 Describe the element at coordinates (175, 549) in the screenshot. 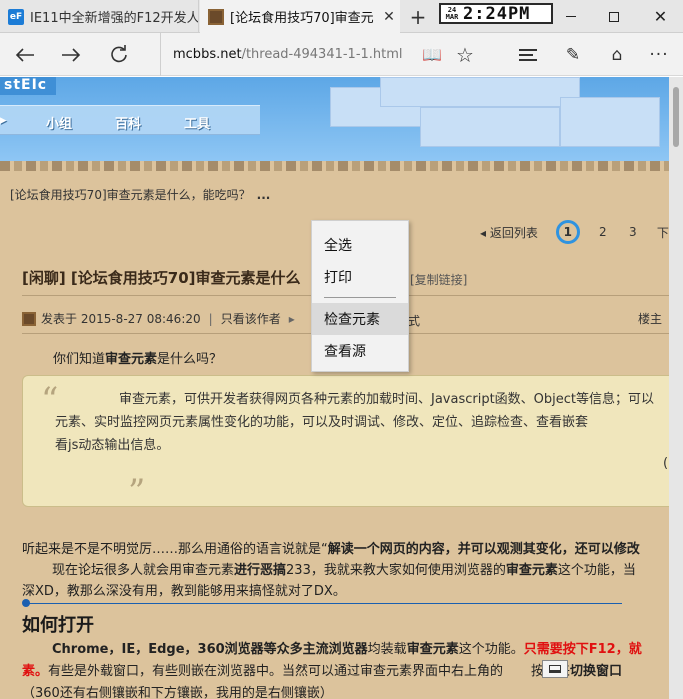

I see `p1-a: 听起来是不是不明觉厉……那么用通俗的语言说就是“` at that location.